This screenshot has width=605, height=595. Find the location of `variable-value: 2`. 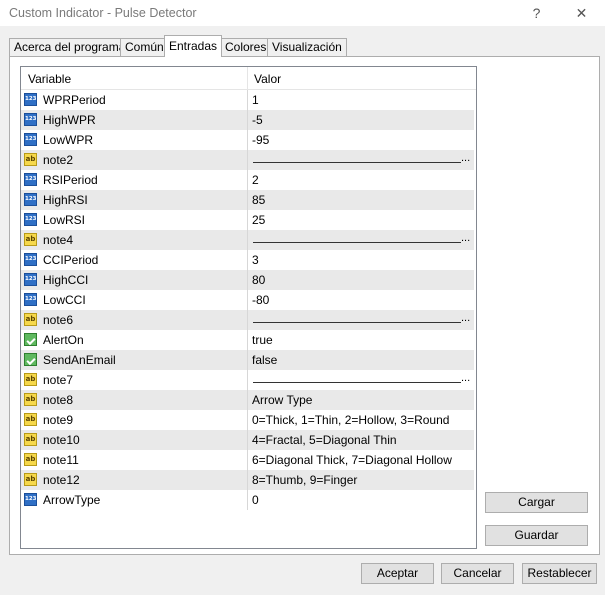

variable-value: 2 is located at coordinates (255, 180).